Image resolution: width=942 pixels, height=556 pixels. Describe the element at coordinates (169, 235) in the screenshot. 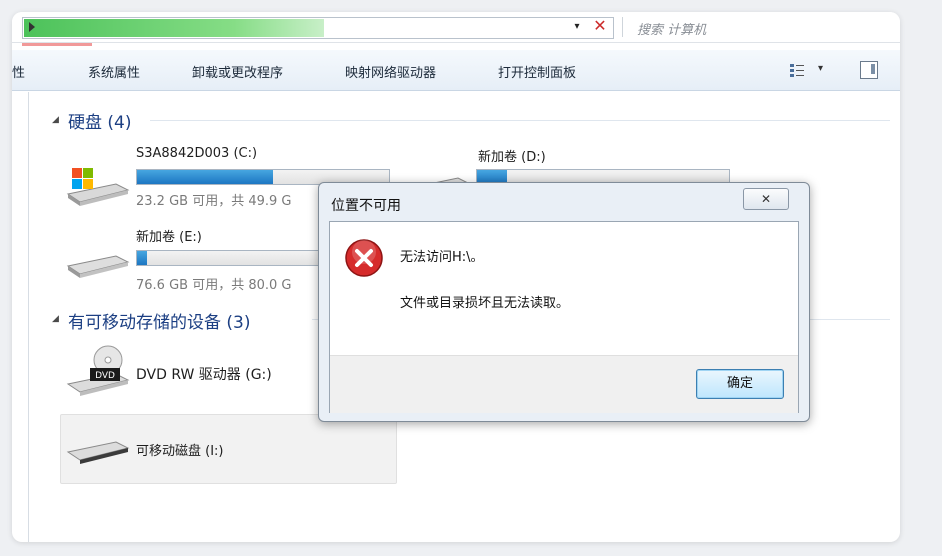

I see `drive-e-name: 新加卷 (E:)` at that location.